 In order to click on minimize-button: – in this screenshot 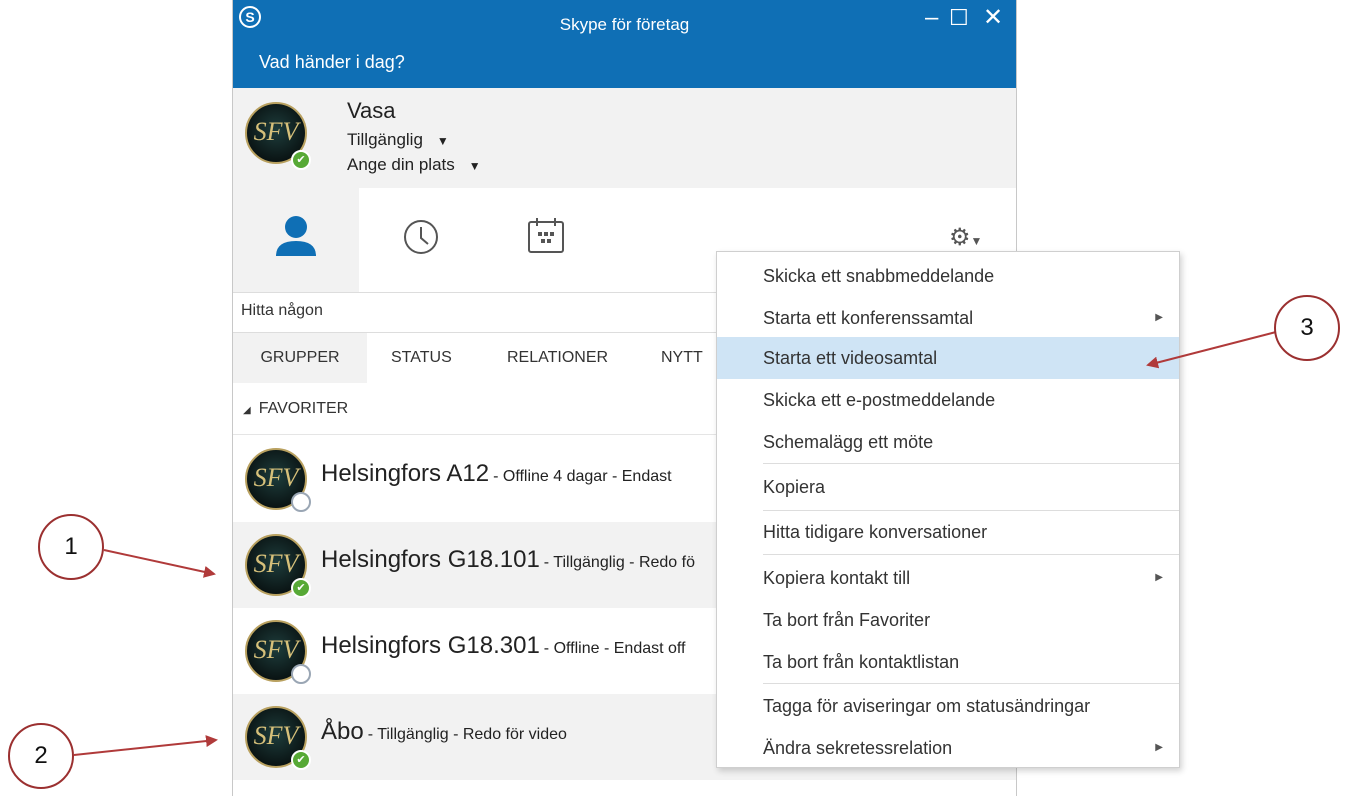, I will do `click(931, 18)`.